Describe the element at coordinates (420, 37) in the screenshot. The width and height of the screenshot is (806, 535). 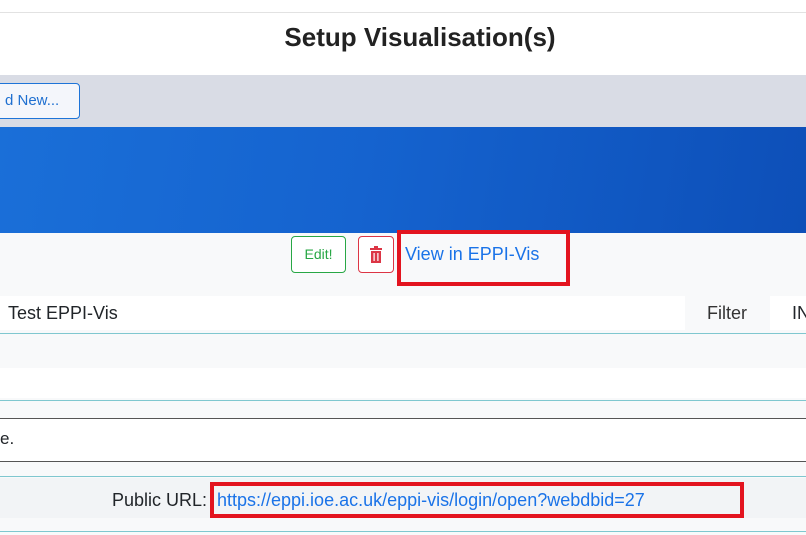
I see `page-title: Setup Visualisation(s)` at that location.